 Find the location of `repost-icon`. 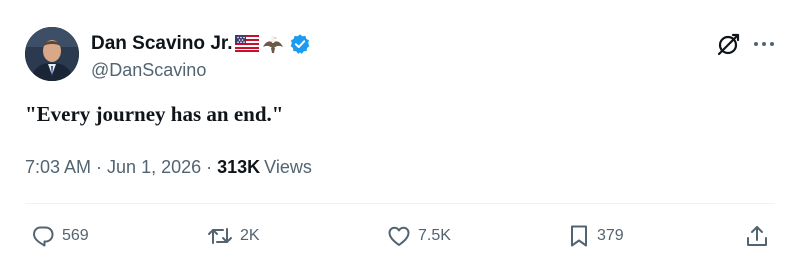

repost-icon is located at coordinates (220, 236).